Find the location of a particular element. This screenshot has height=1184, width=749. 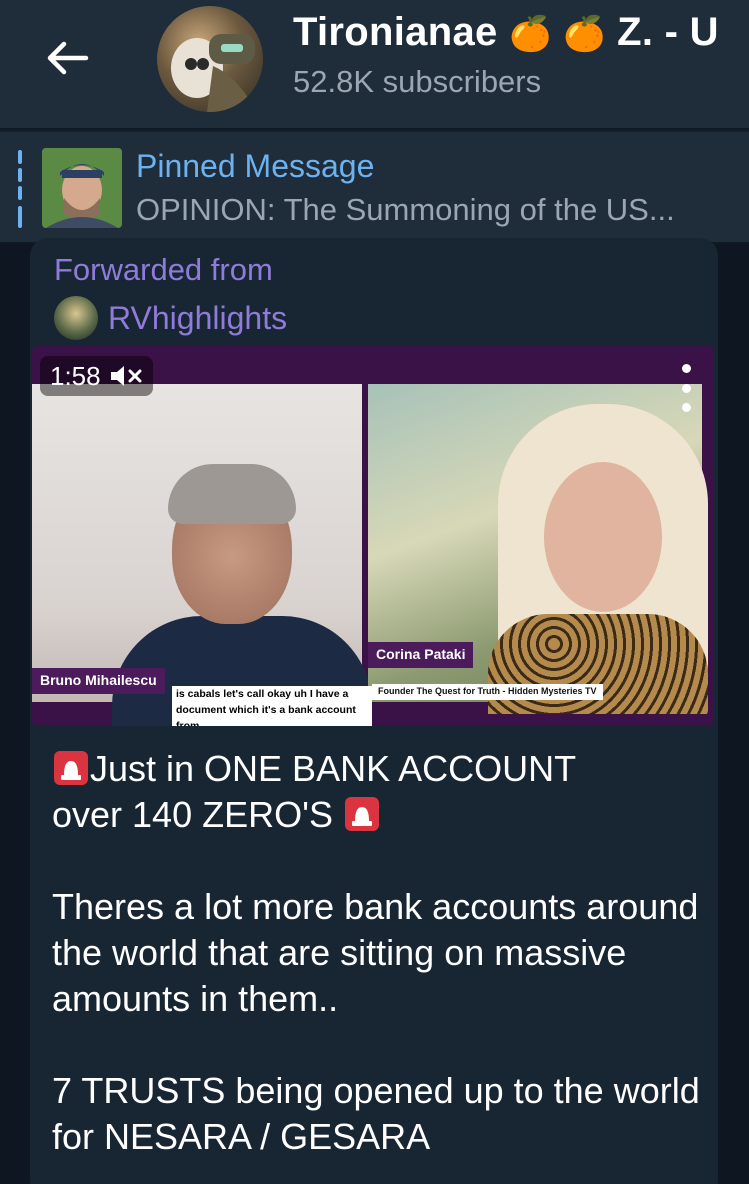

message-line-2: over 140 ZERO'S is located at coordinates (377, 815).